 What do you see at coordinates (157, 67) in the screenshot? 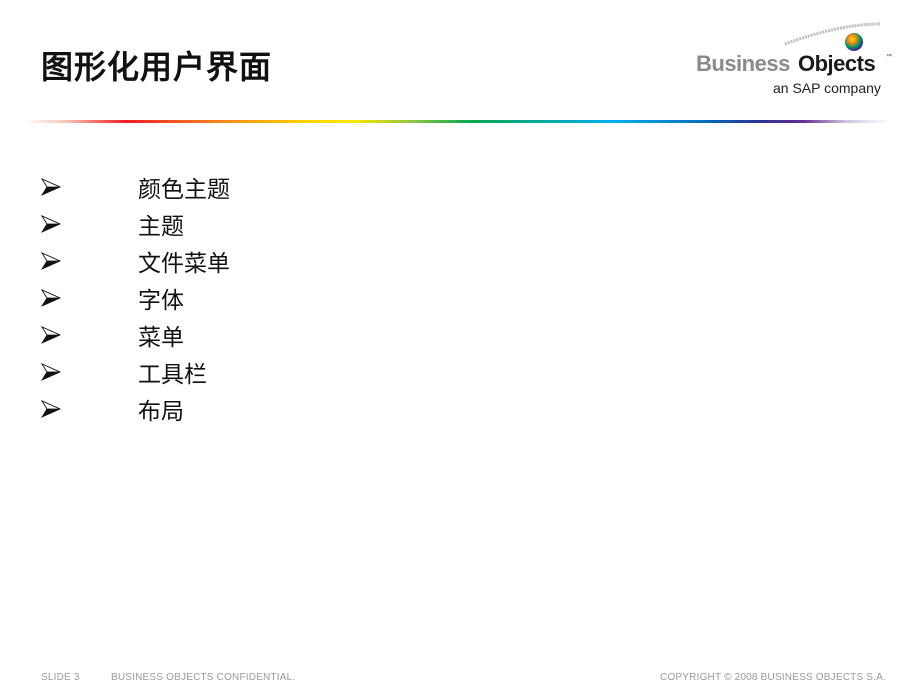
I see `slide-title: 图形化用户界面` at bounding box center [157, 67].